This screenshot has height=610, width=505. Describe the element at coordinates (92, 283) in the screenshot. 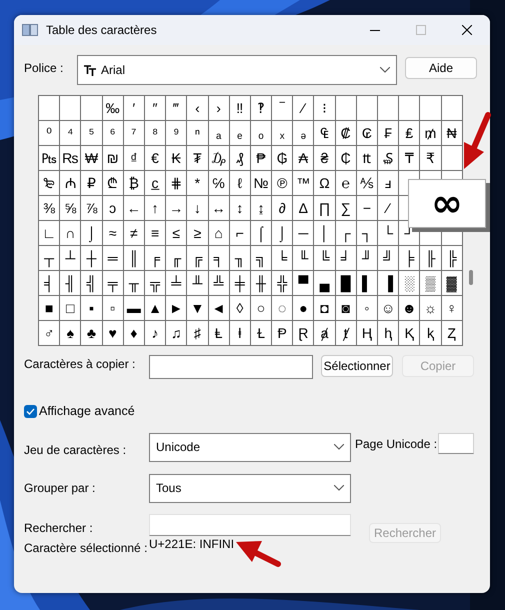

I see `character-cell: ╣` at that location.